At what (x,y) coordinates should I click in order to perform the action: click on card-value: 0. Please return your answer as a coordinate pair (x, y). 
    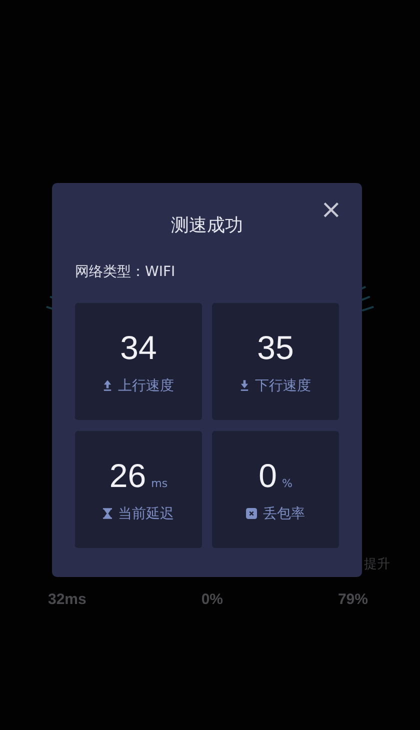
    Looking at the image, I should click on (267, 475).